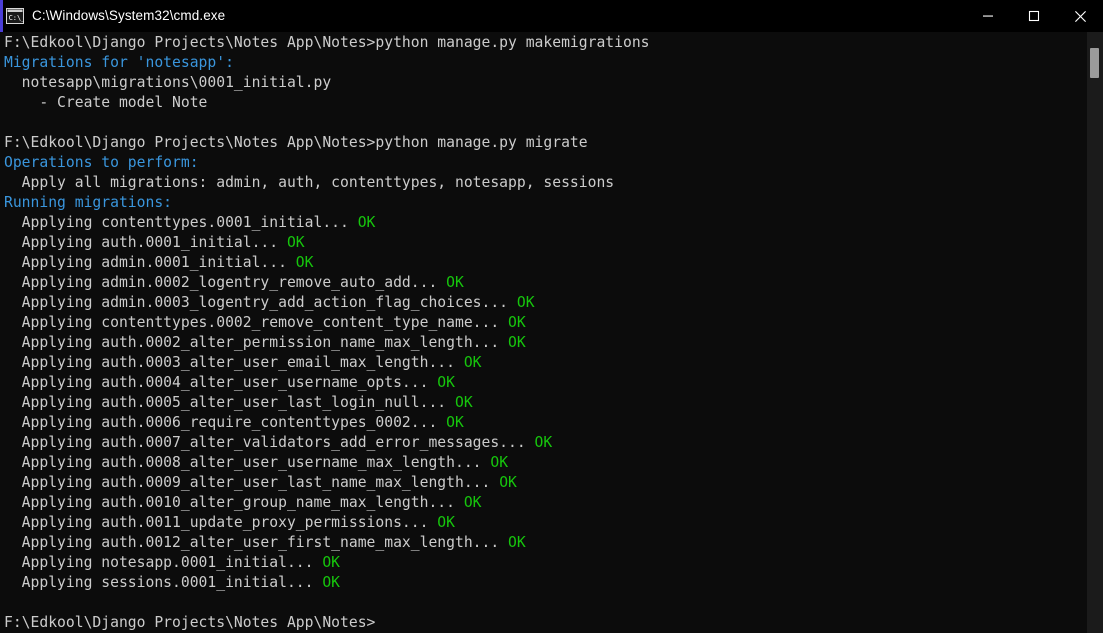 This screenshot has width=1103, height=633. I want to click on console-line: notesapp\migrations\0001_initial.py, so click(327, 83).